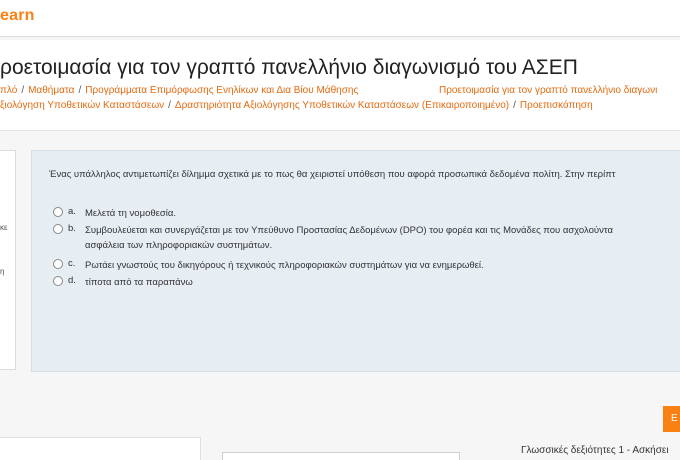 Image resolution: width=680 pixels, height=460 pixels. Describe the element at coordinates (72, 228) in the screenshot. I see `option-letter: b.` at that location.